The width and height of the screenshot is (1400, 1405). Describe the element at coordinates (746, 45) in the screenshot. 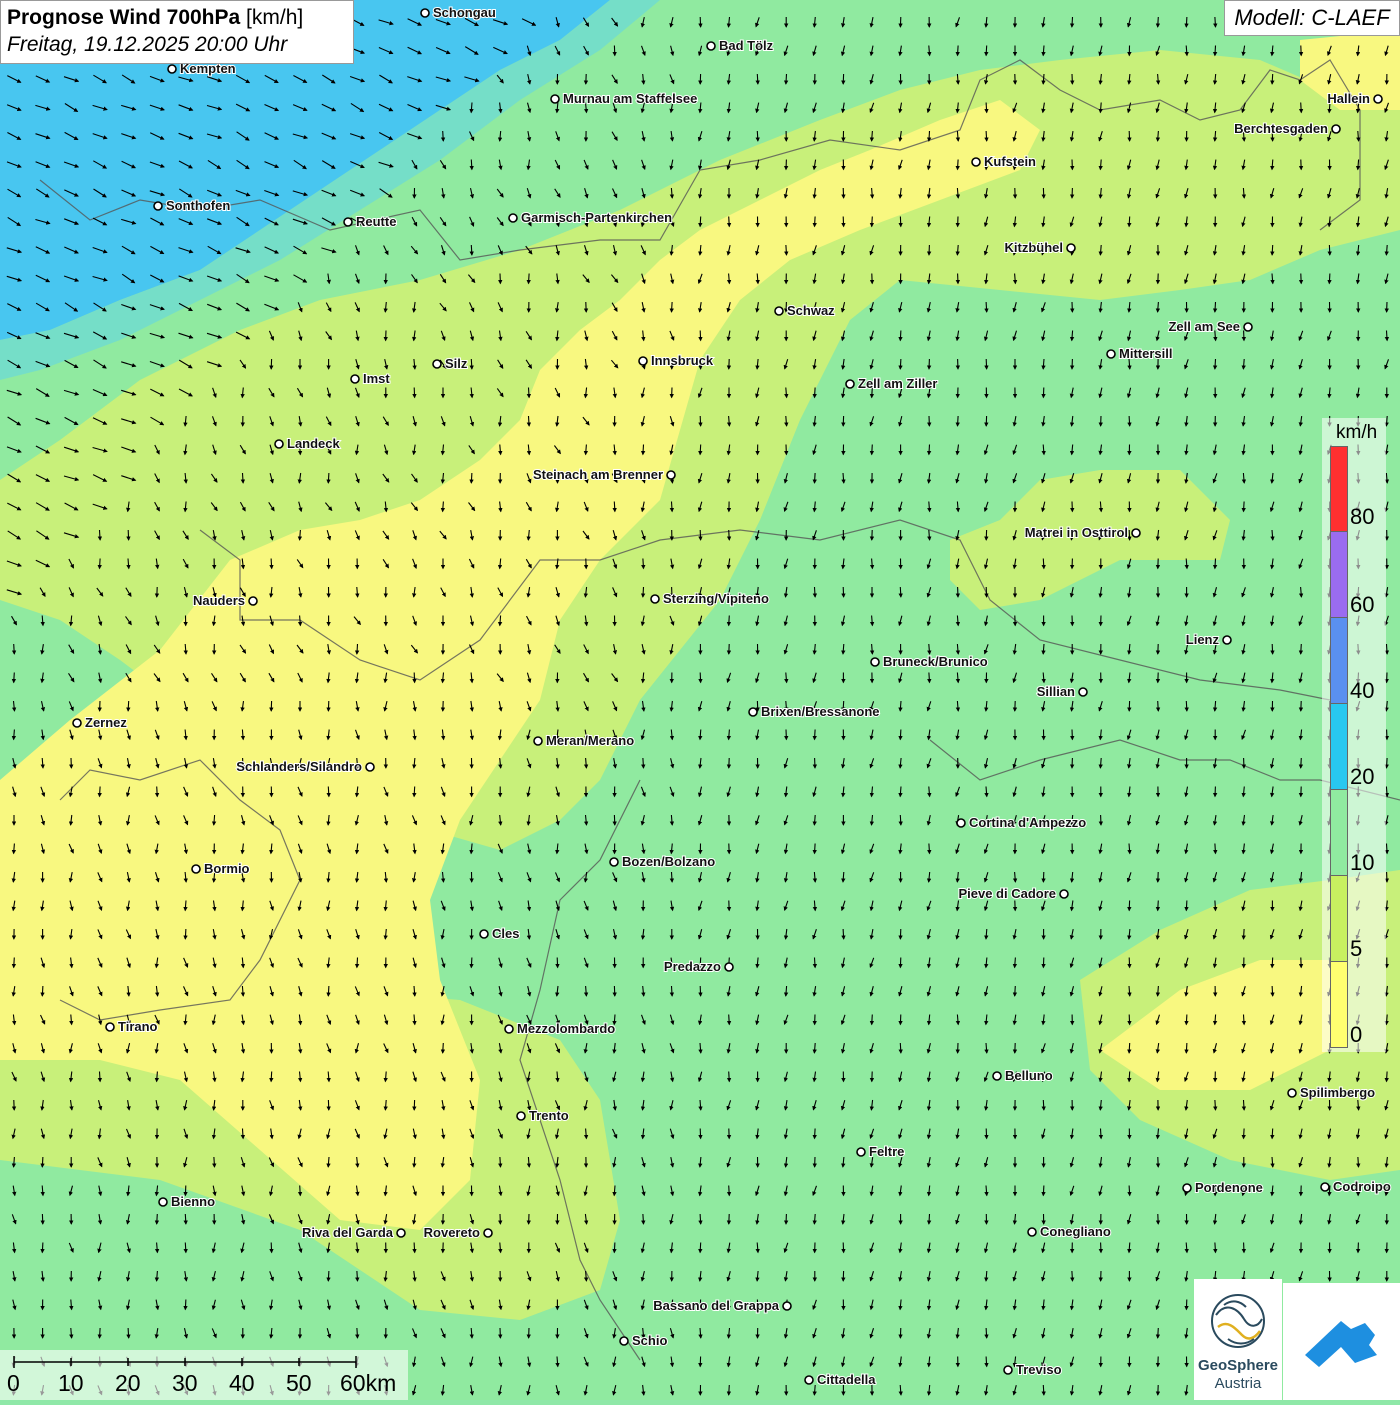

I see `city-label: Bad Tölz` at that location.